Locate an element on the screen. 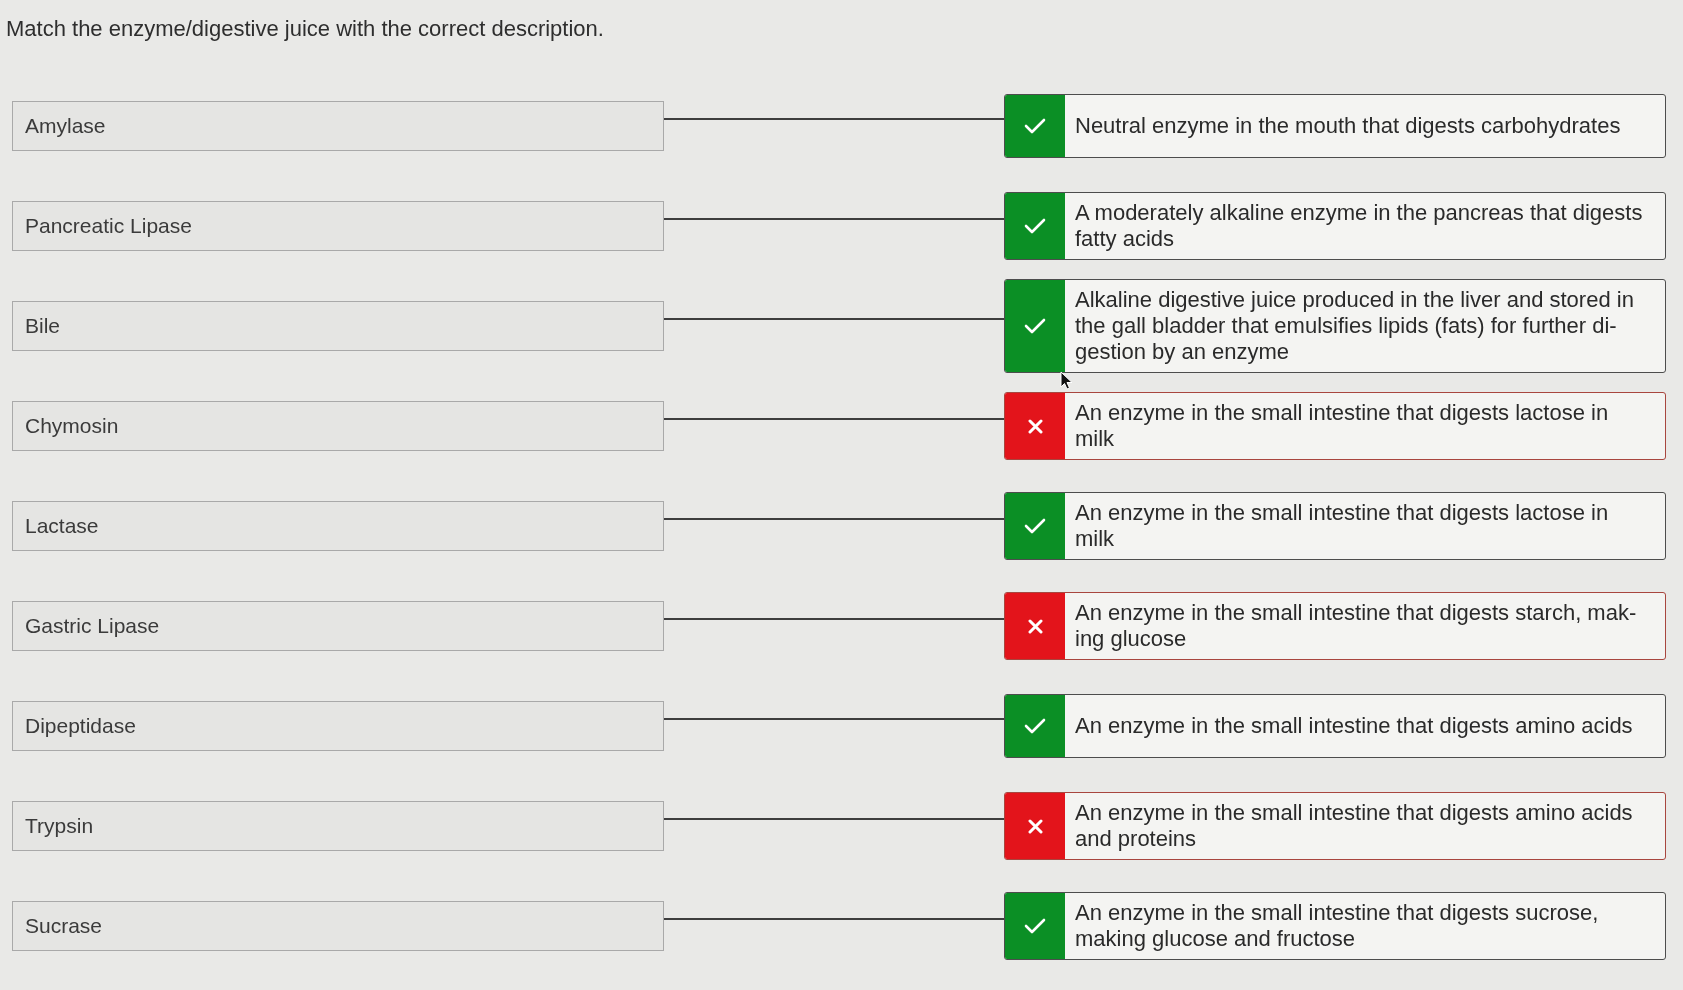 Image resolution: width=1683 pixels, height=990 pixels. term-item: Pancreatic Lipase is located at coordinates (338, 226).